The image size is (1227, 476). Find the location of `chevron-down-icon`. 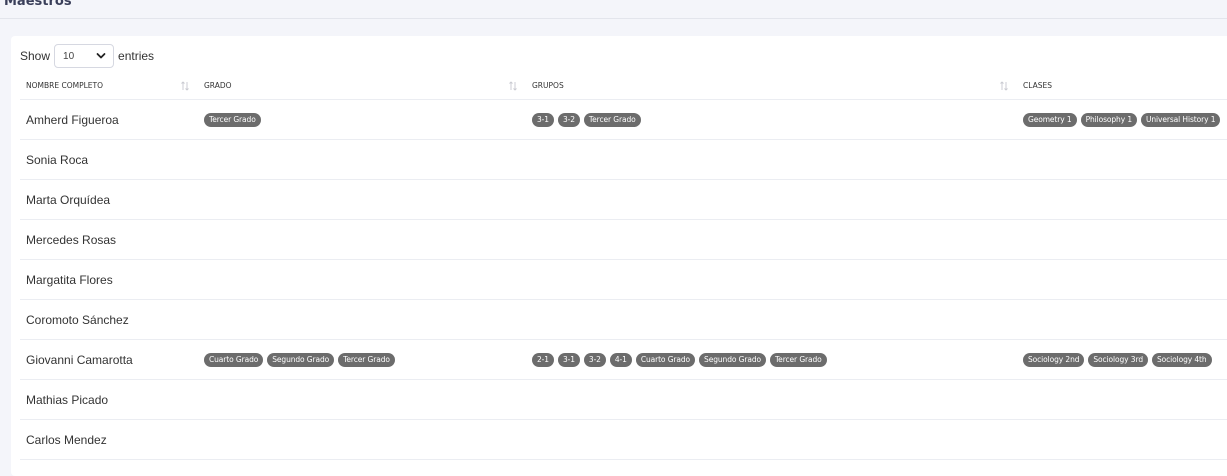

chevron-down-icon is located at coordinates (101, 56).